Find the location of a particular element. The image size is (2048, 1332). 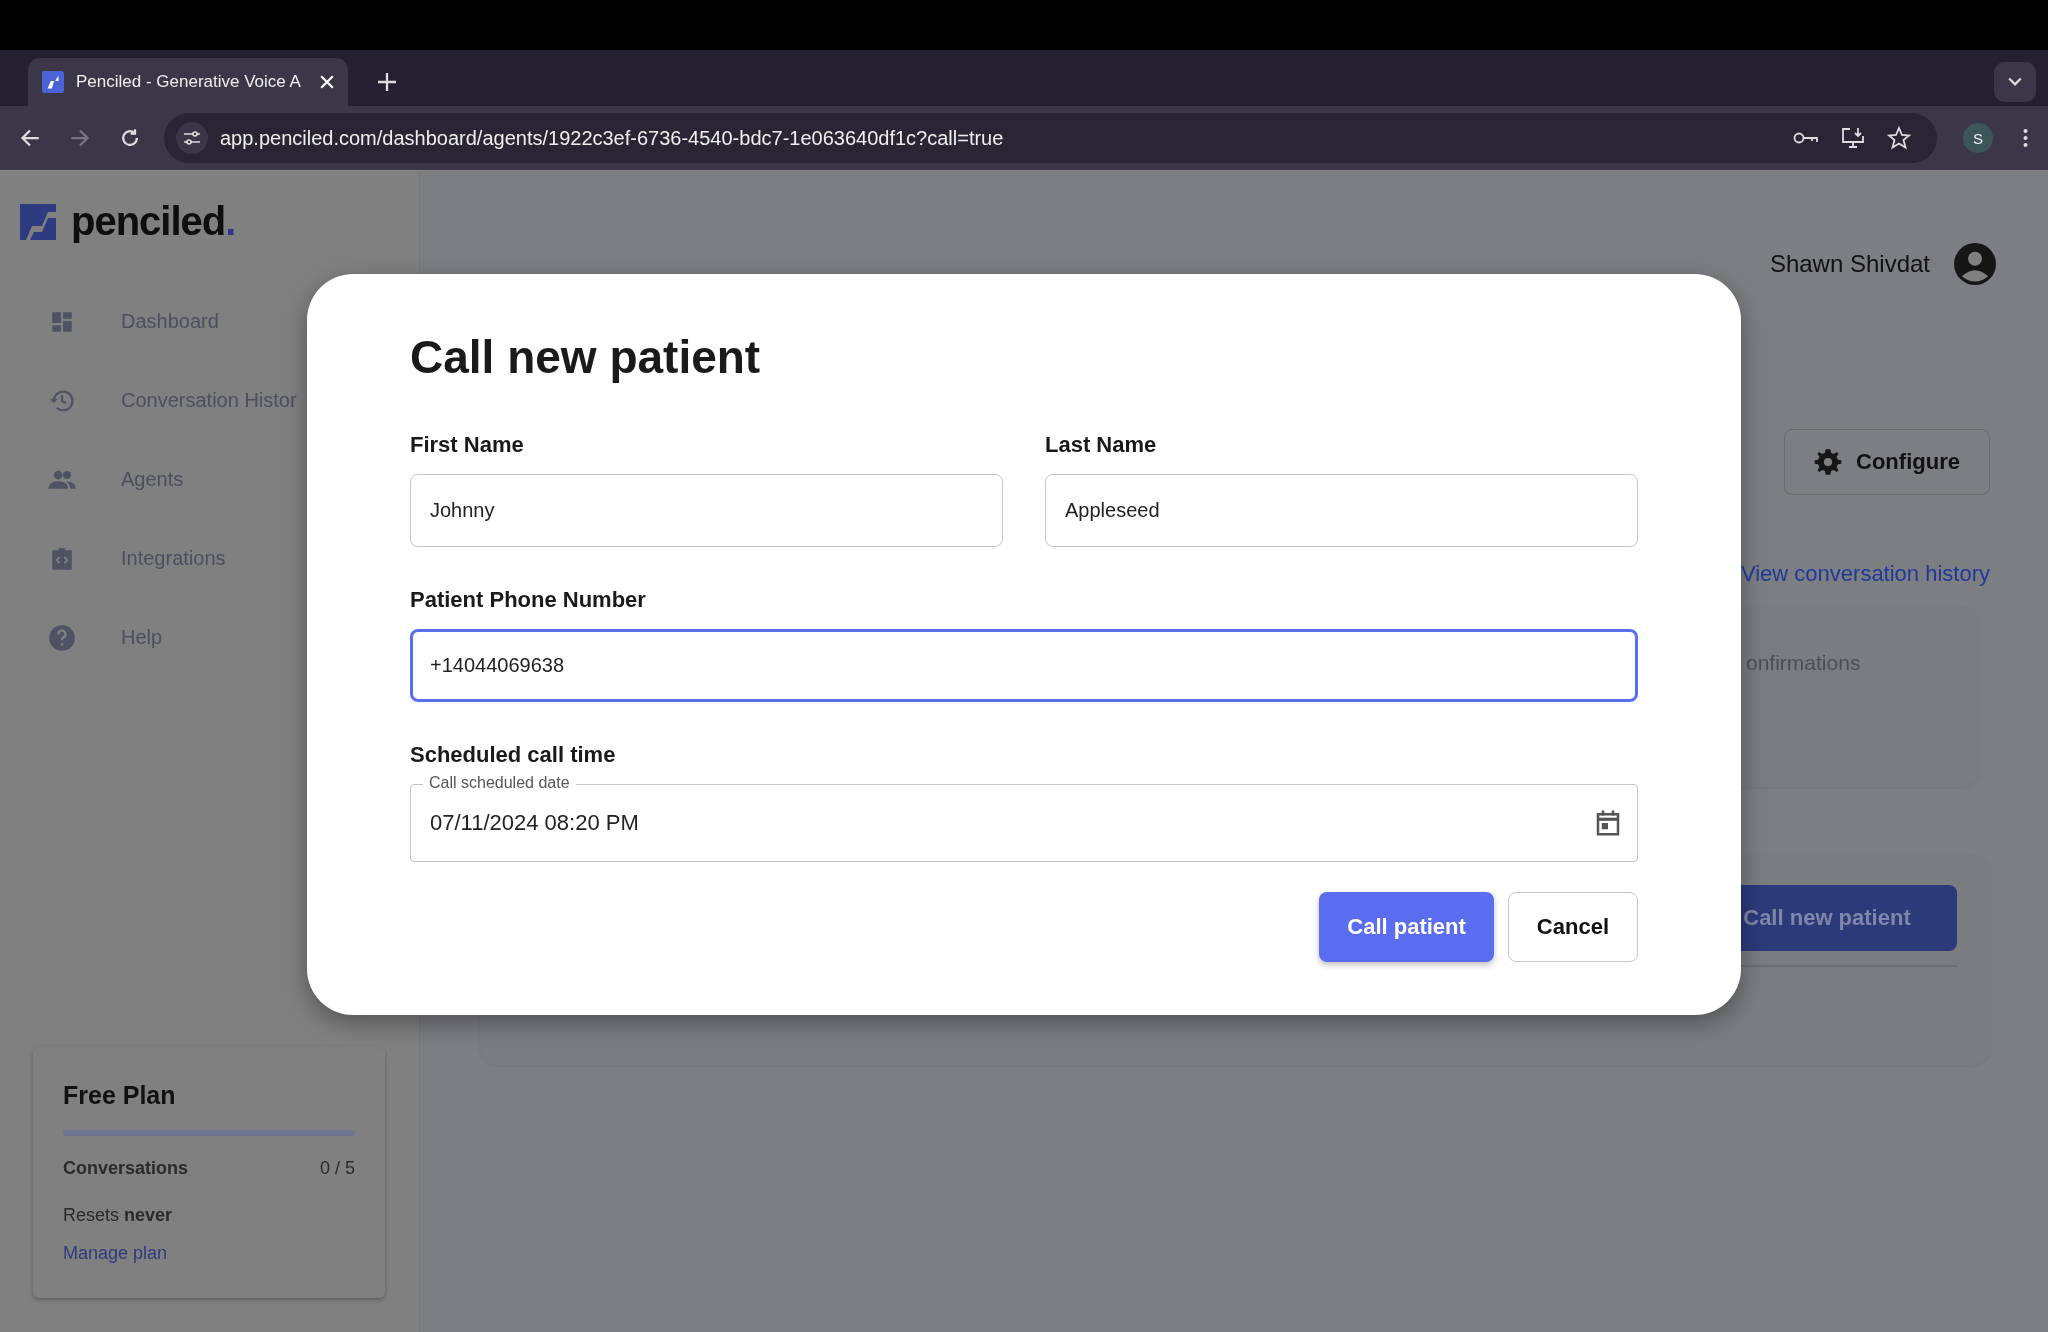

text-field: Johnny is located at coordinates (706, 510).